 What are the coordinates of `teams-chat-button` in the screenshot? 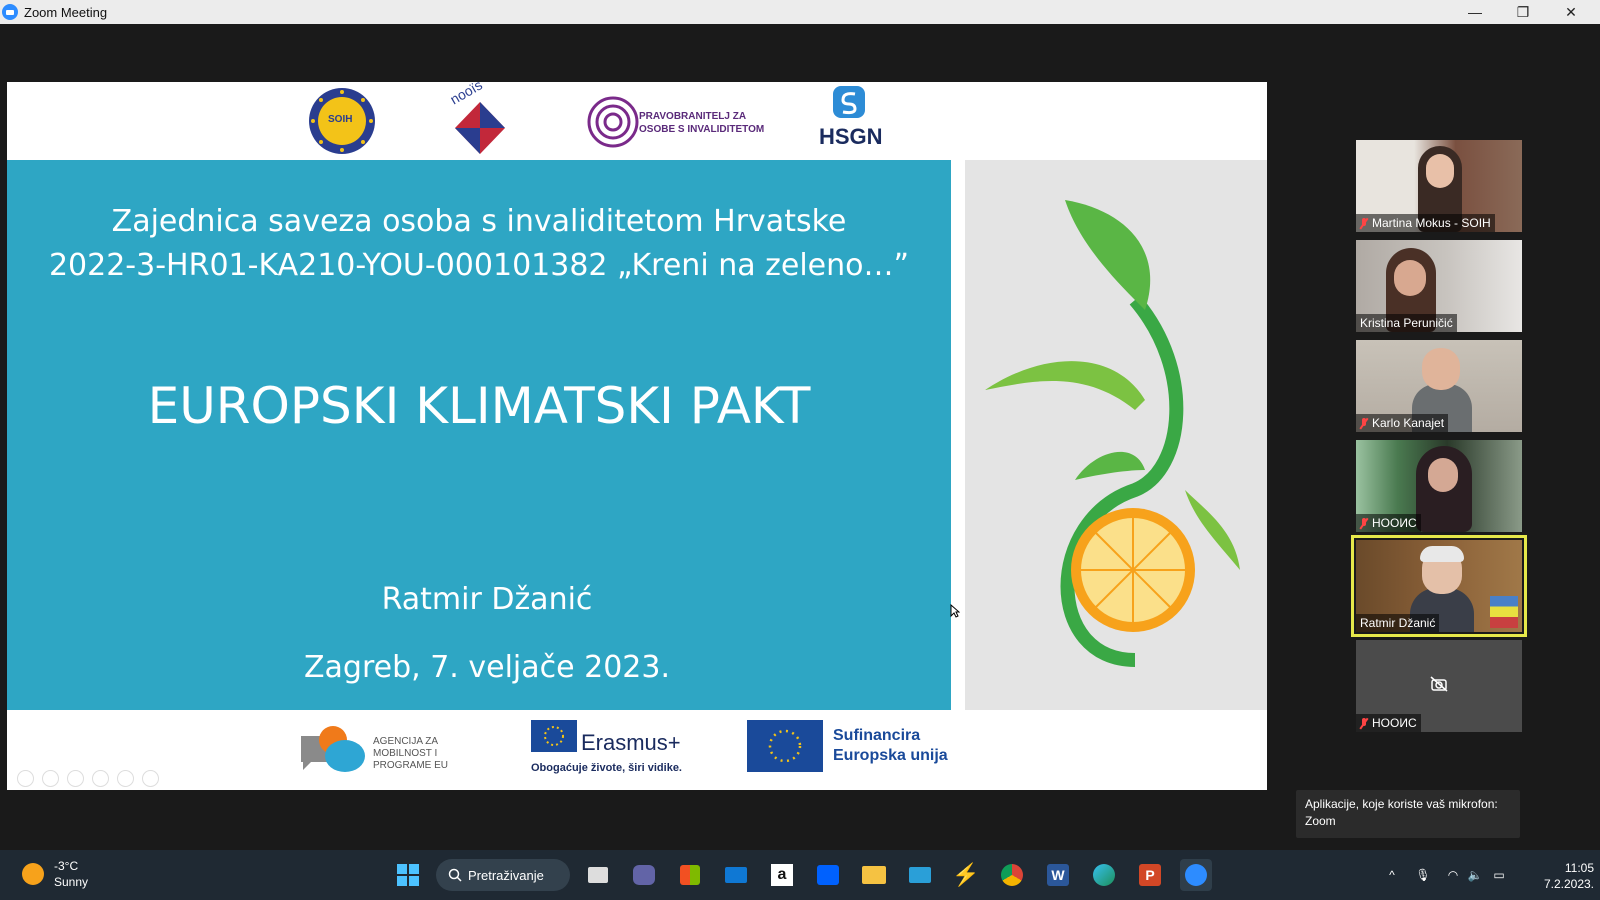 It's located at (644, 875).